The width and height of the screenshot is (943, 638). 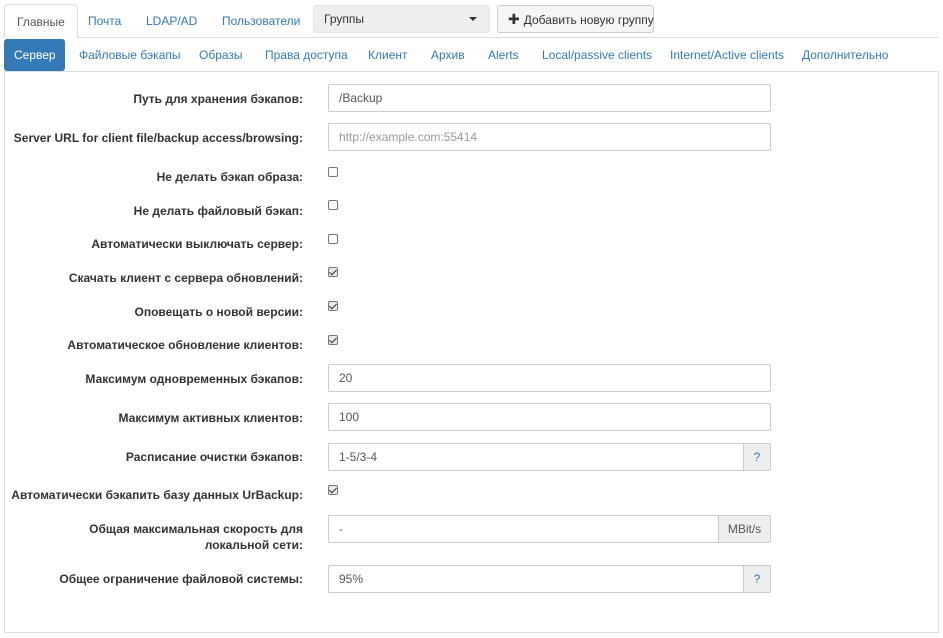 What do you see at coordinates (197, 244) in the screenshot?
I see `auto-shutdown-label: Автоматически выключать сервер:` at bounding box center [197, 244].